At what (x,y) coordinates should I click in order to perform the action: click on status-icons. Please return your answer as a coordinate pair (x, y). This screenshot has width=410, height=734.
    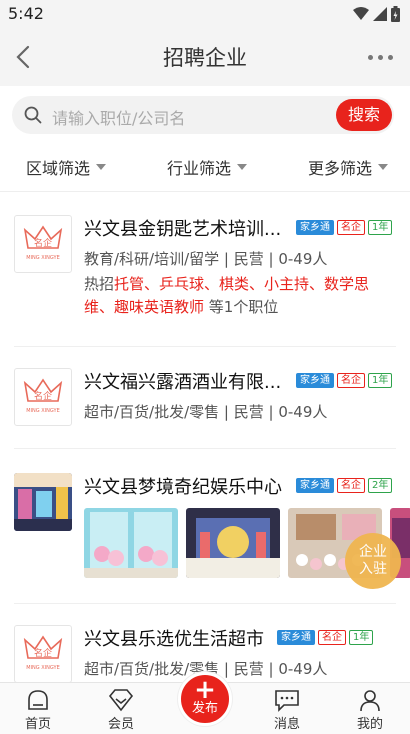
    Looking at the image, I should click on (376, 14).